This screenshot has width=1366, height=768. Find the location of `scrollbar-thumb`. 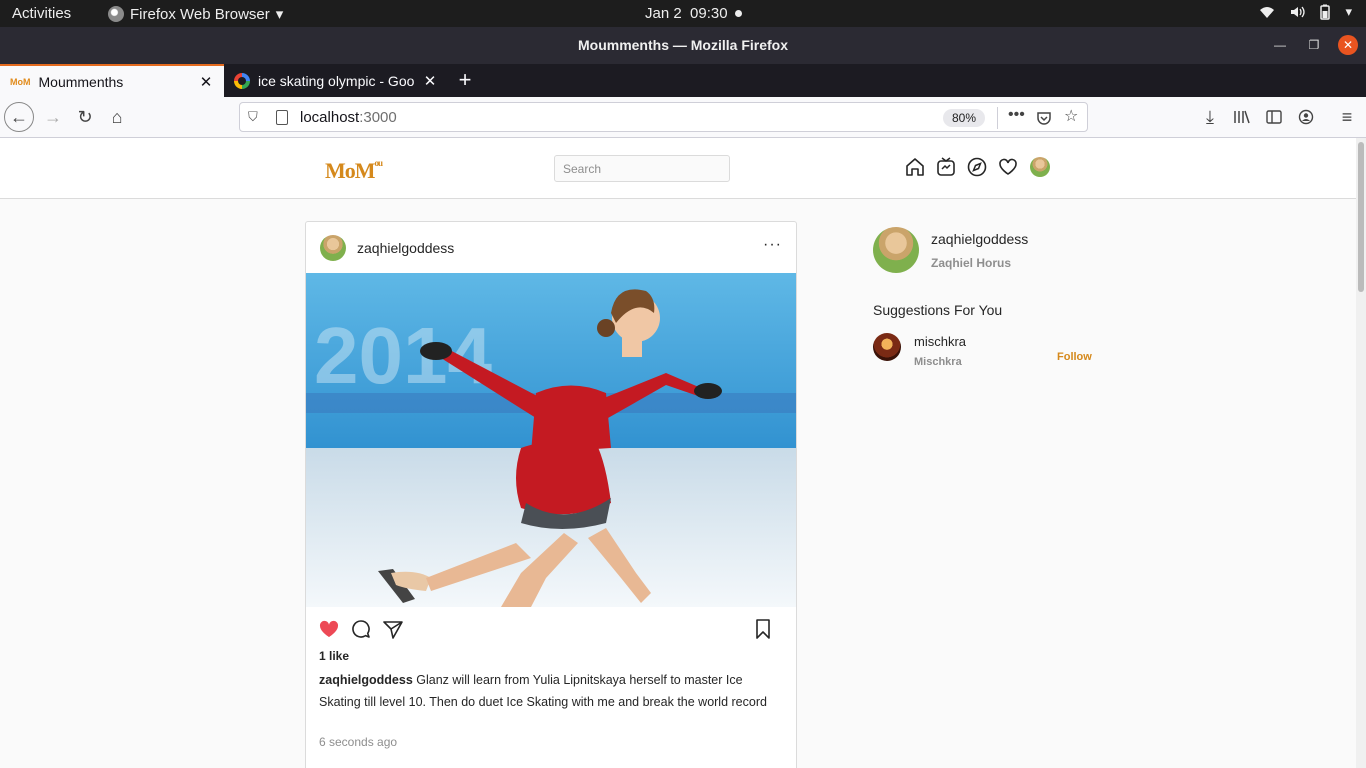

scrollbar-thumb is located at coordinates (1361, 217).